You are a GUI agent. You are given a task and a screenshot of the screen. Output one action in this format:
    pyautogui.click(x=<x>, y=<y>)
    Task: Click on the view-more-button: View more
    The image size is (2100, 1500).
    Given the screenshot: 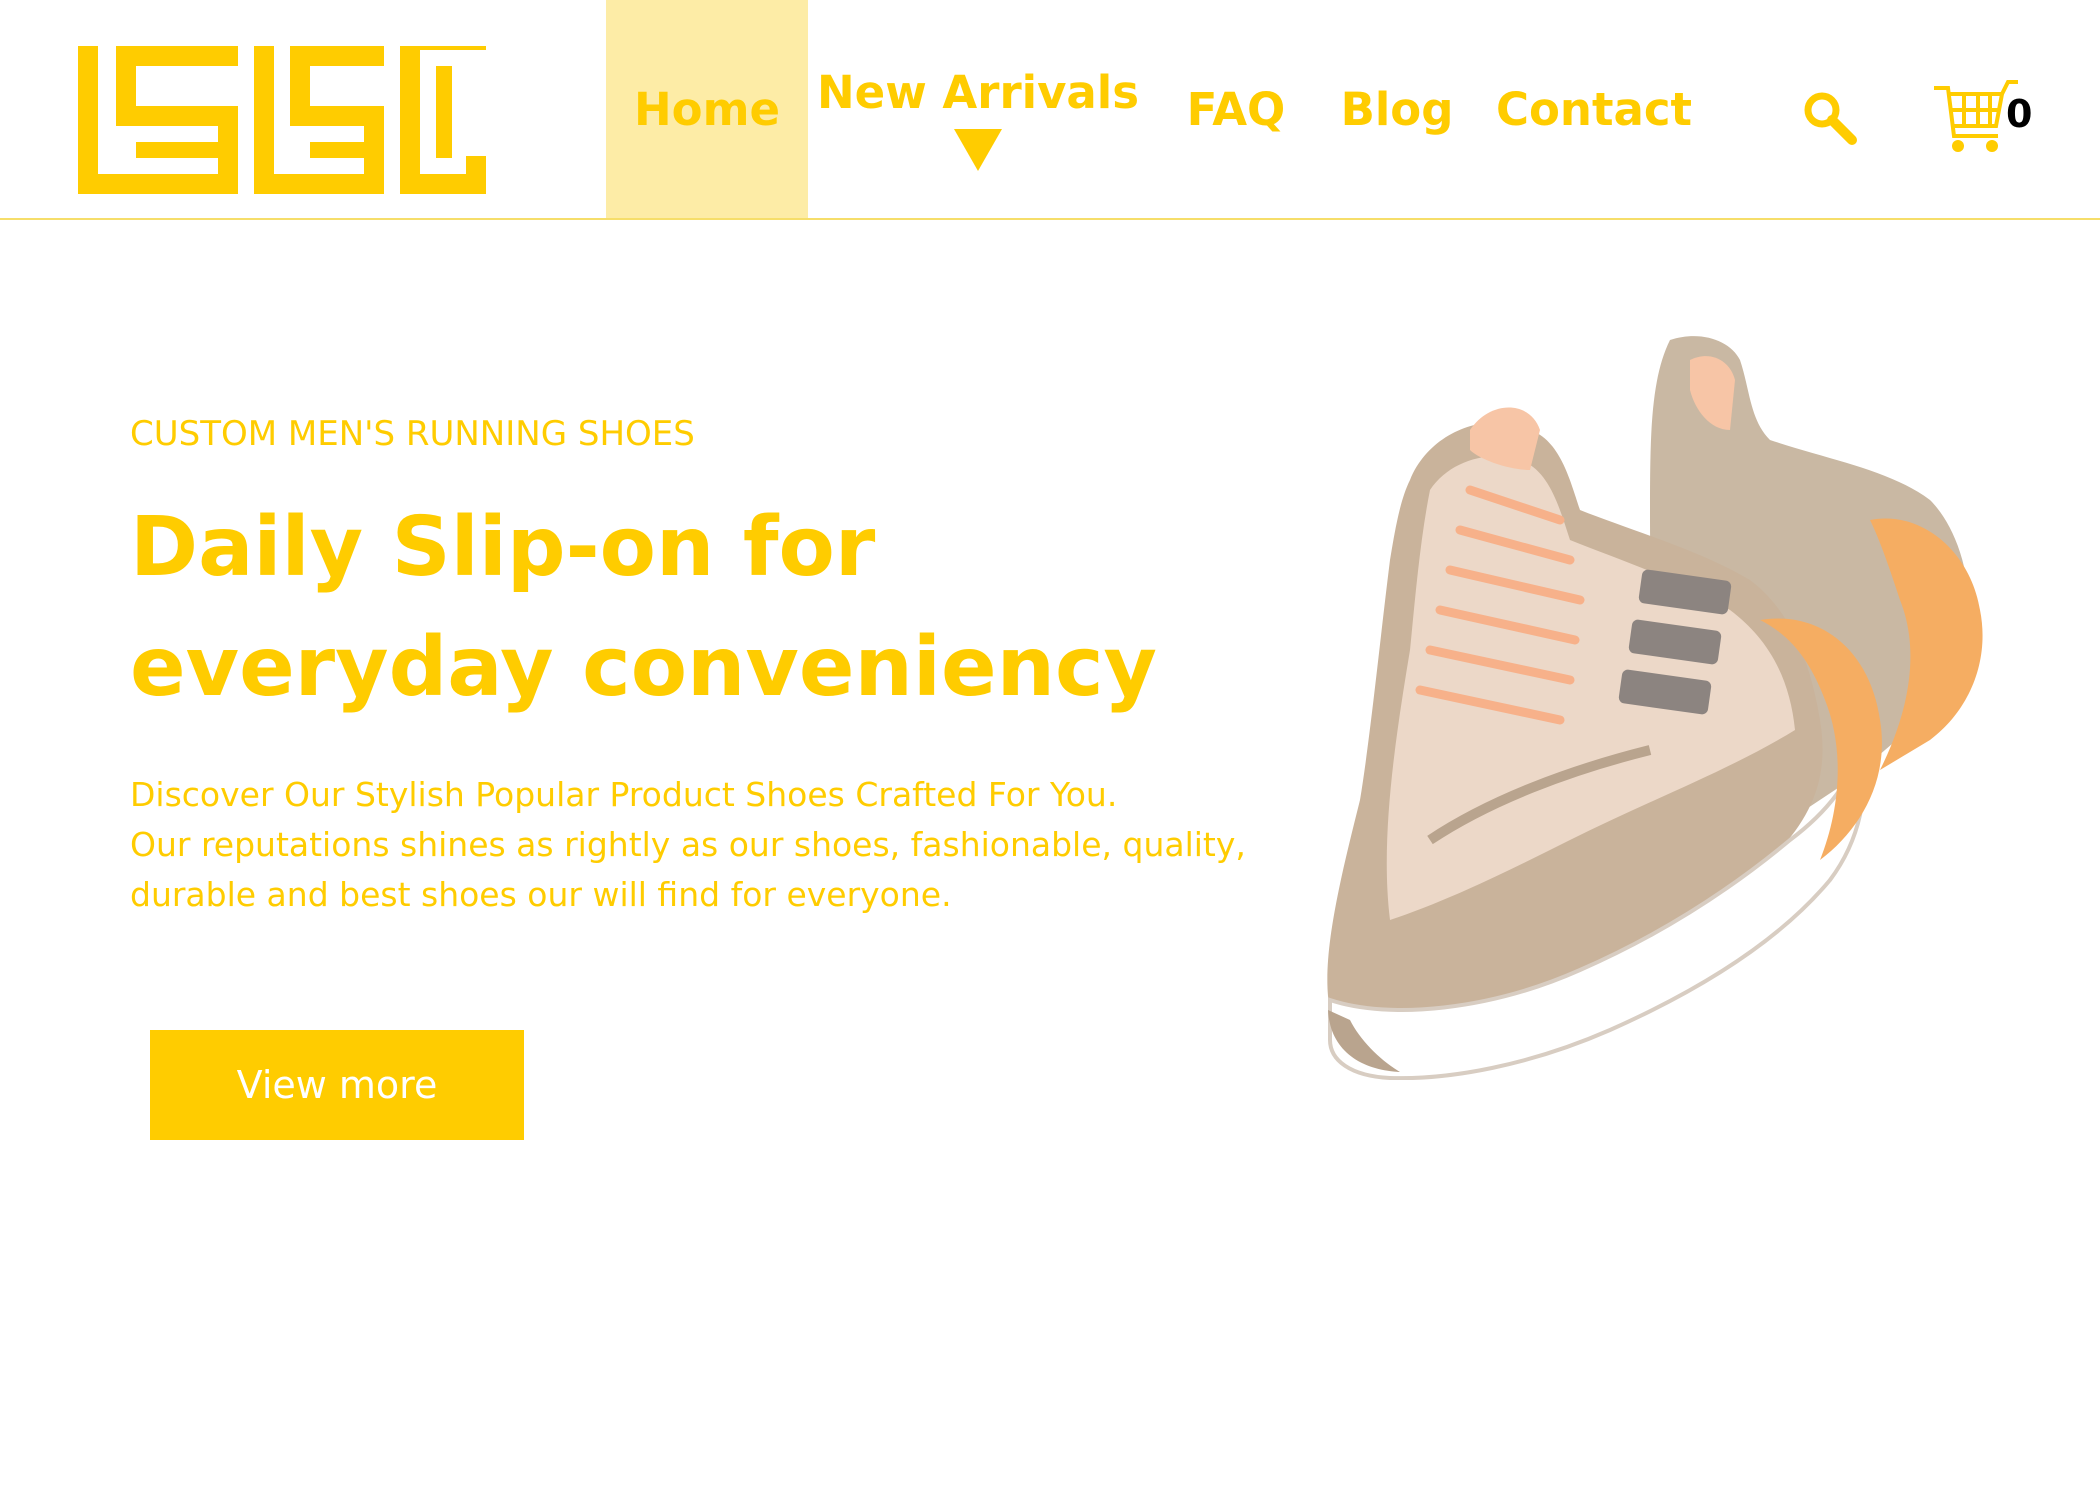 What is the action you would take?
    pyautogui.click(x=337, y=1085)
    